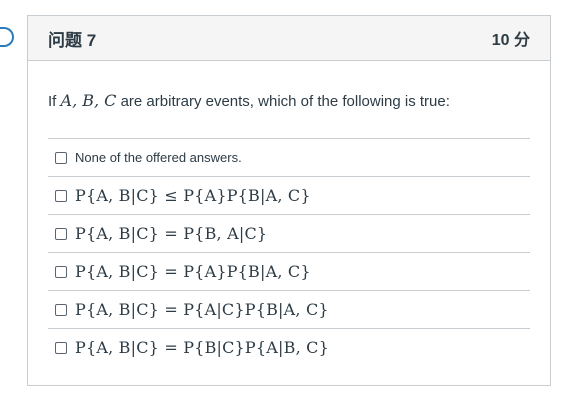 The width and height of the screenshot is (581, 405). I want to click on prompt-variables: A, B, C, so click(88, 100).